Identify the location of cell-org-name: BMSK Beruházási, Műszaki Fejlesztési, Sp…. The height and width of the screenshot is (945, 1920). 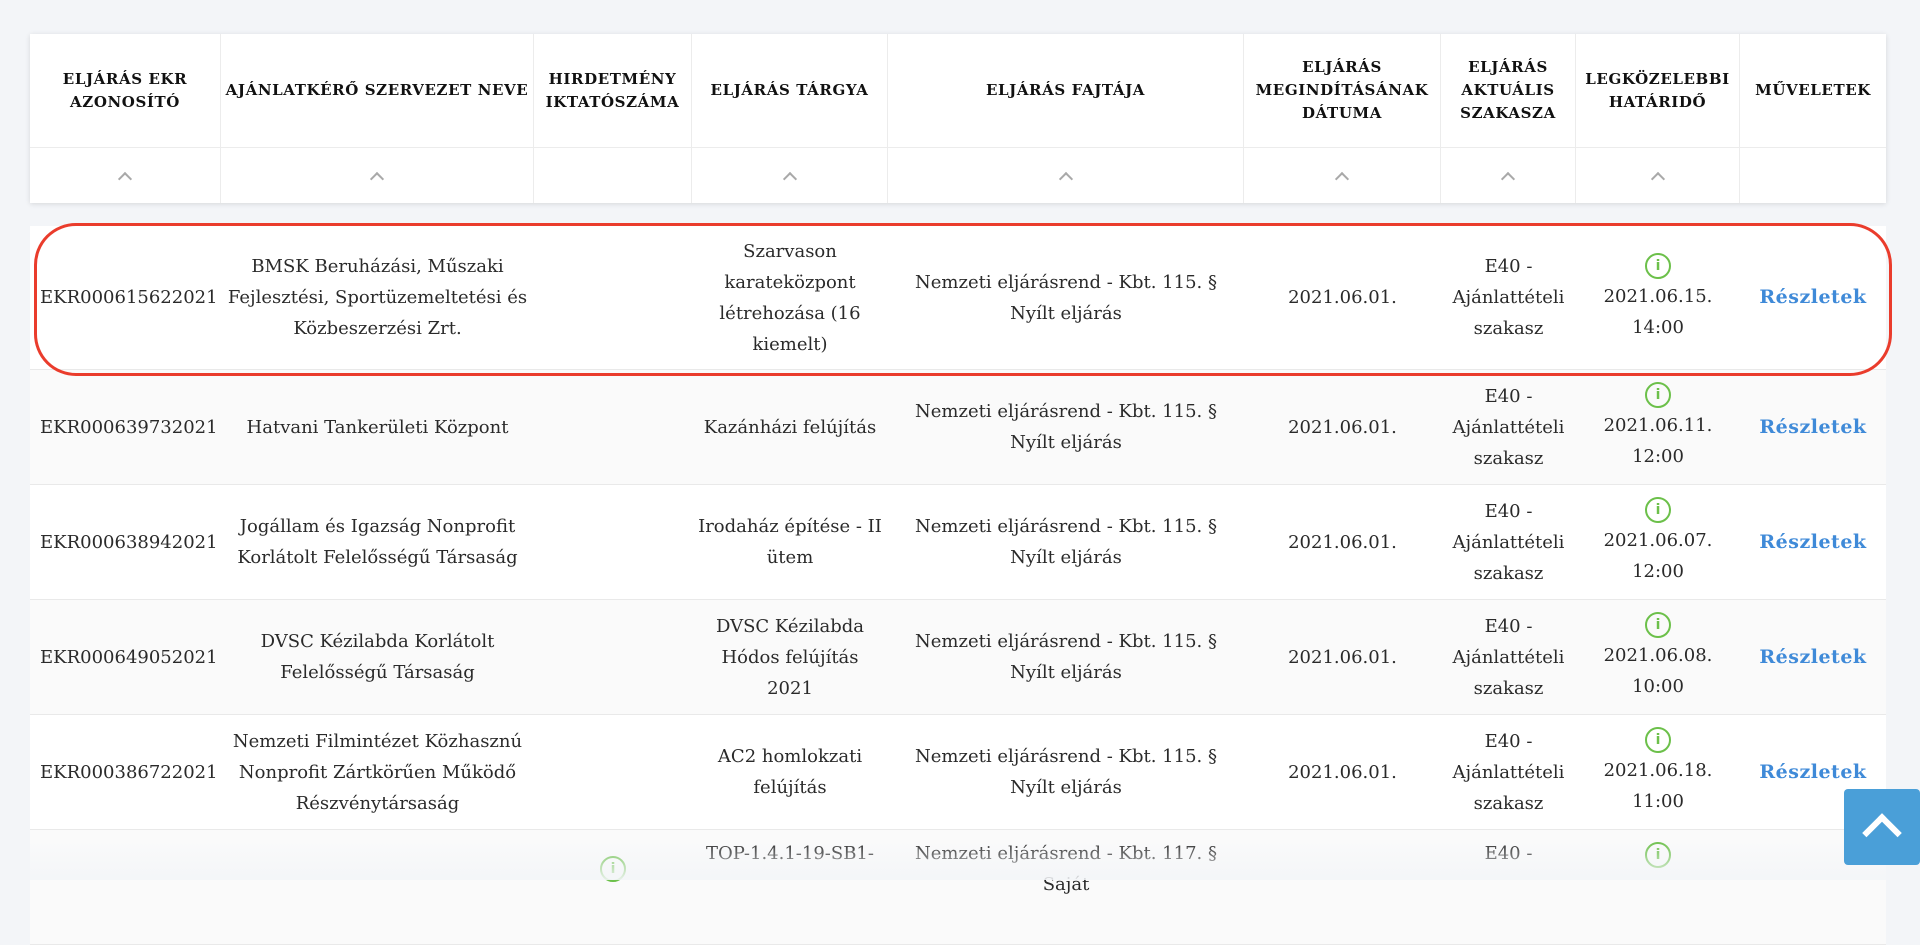
(377, 297).